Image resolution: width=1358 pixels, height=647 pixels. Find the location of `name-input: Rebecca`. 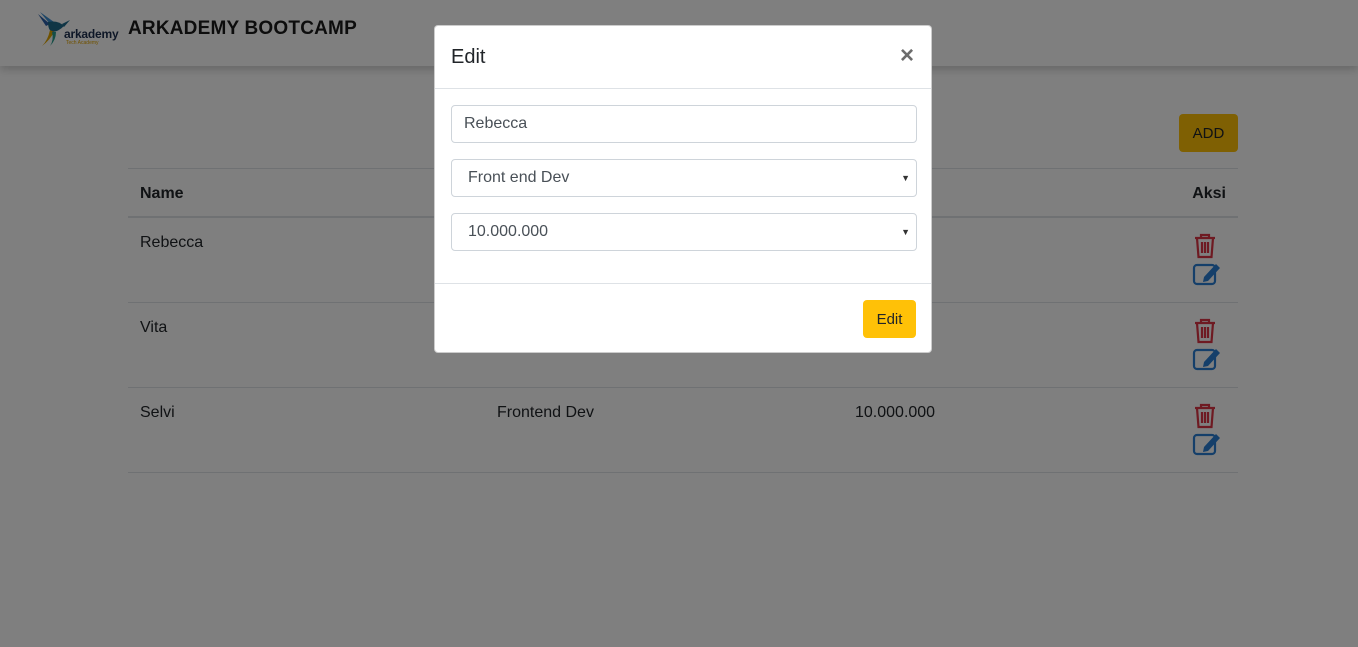

name-input: Rebecca is located at coordinates (684, 124).